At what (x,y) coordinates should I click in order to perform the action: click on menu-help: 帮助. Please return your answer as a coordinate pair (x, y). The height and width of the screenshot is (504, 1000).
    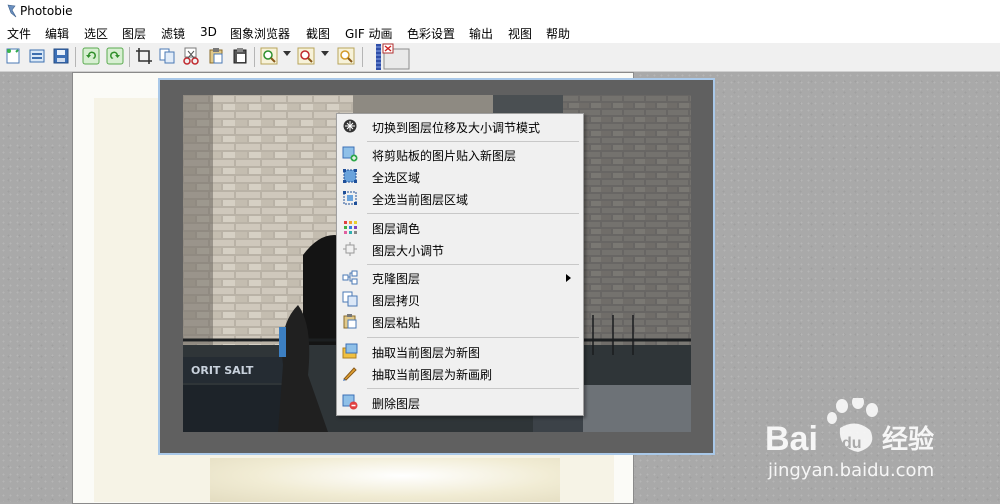
    Looking at the image, I should click on (558, 33).